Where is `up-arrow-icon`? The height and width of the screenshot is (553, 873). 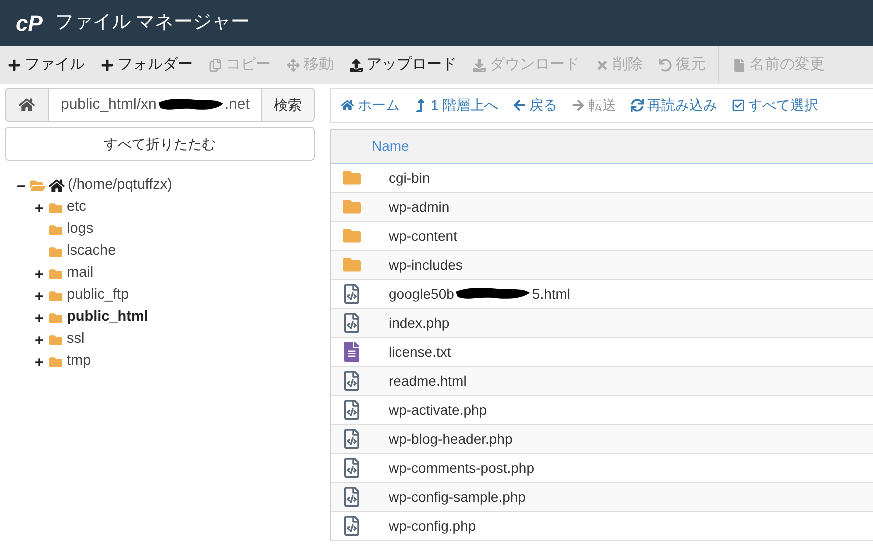 up-arrow-icon is located at coordinates (420, 105).